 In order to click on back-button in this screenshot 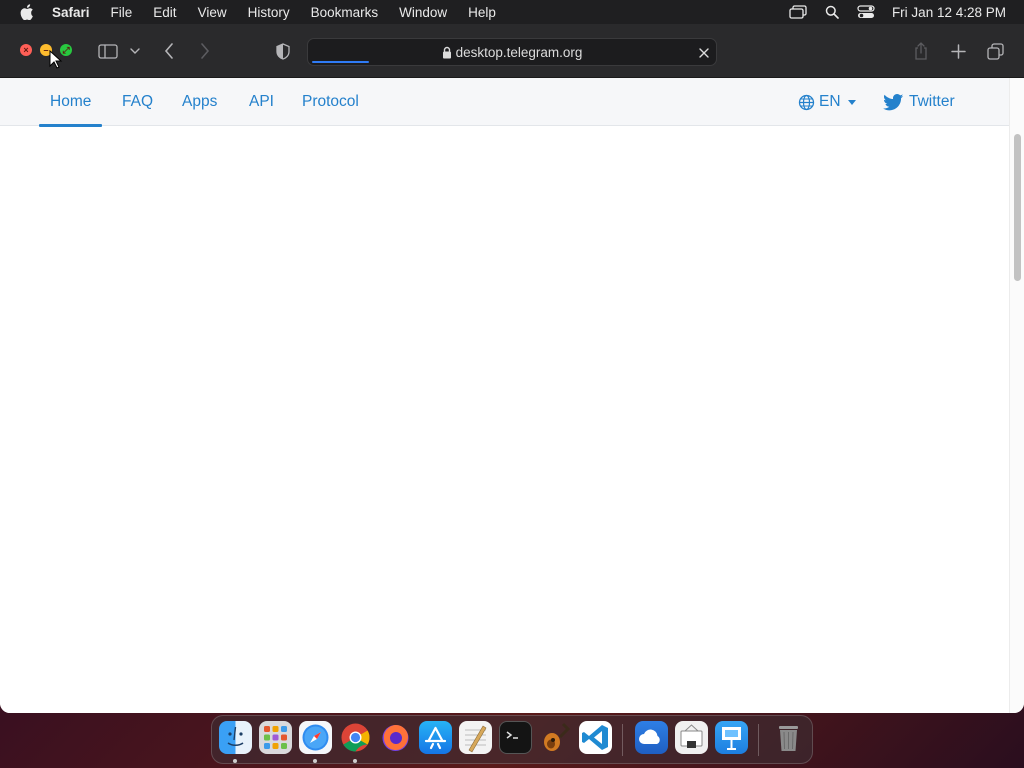, I will do `click(169, 51)`.